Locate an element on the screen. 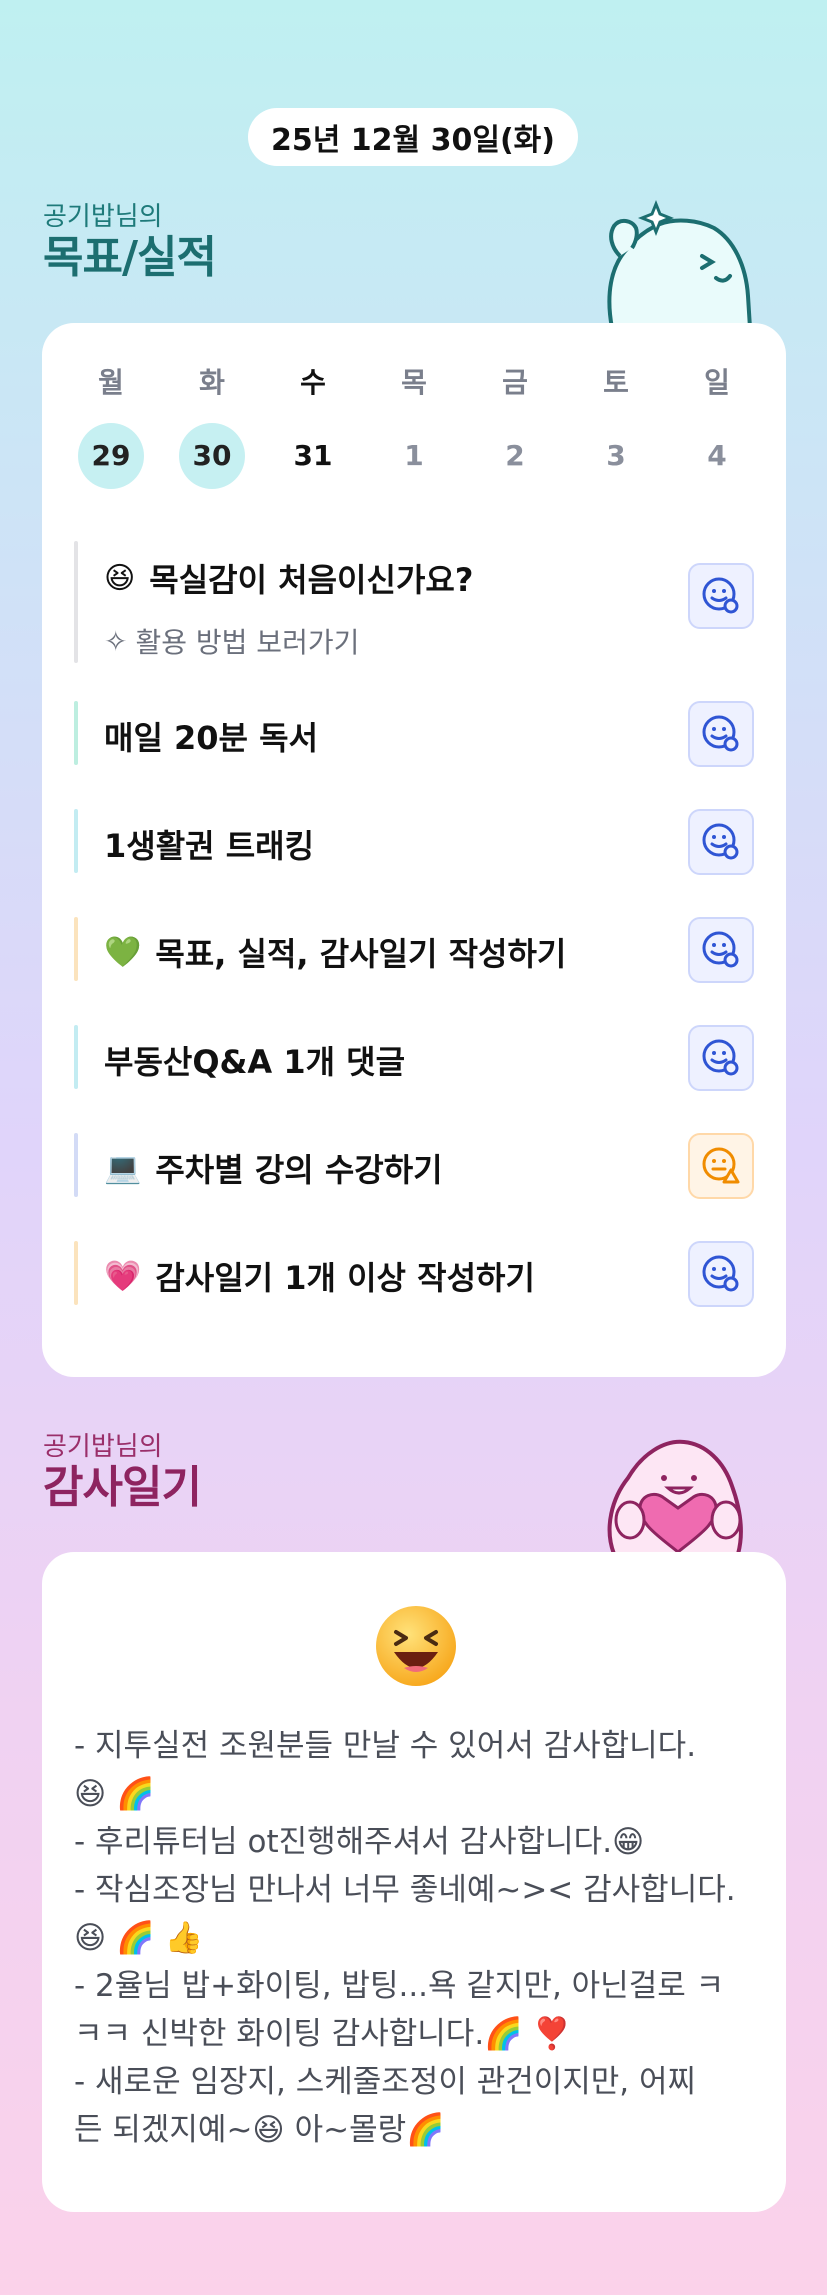 This screenshot has height=2295, width=827. goal-item: 매일 20분 독서 is located at coordinates (414, 734).